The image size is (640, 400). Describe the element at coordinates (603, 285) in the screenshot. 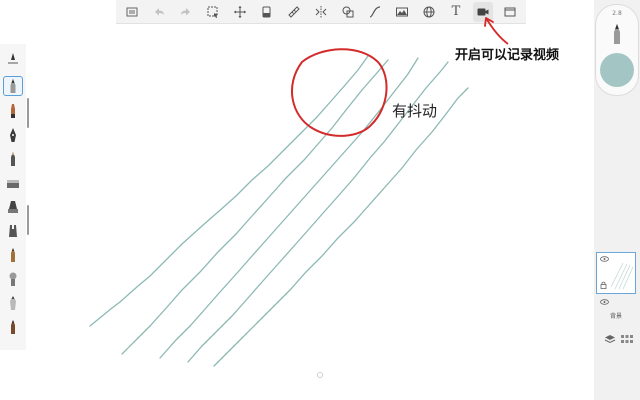

I see `lock-icon` at that location.